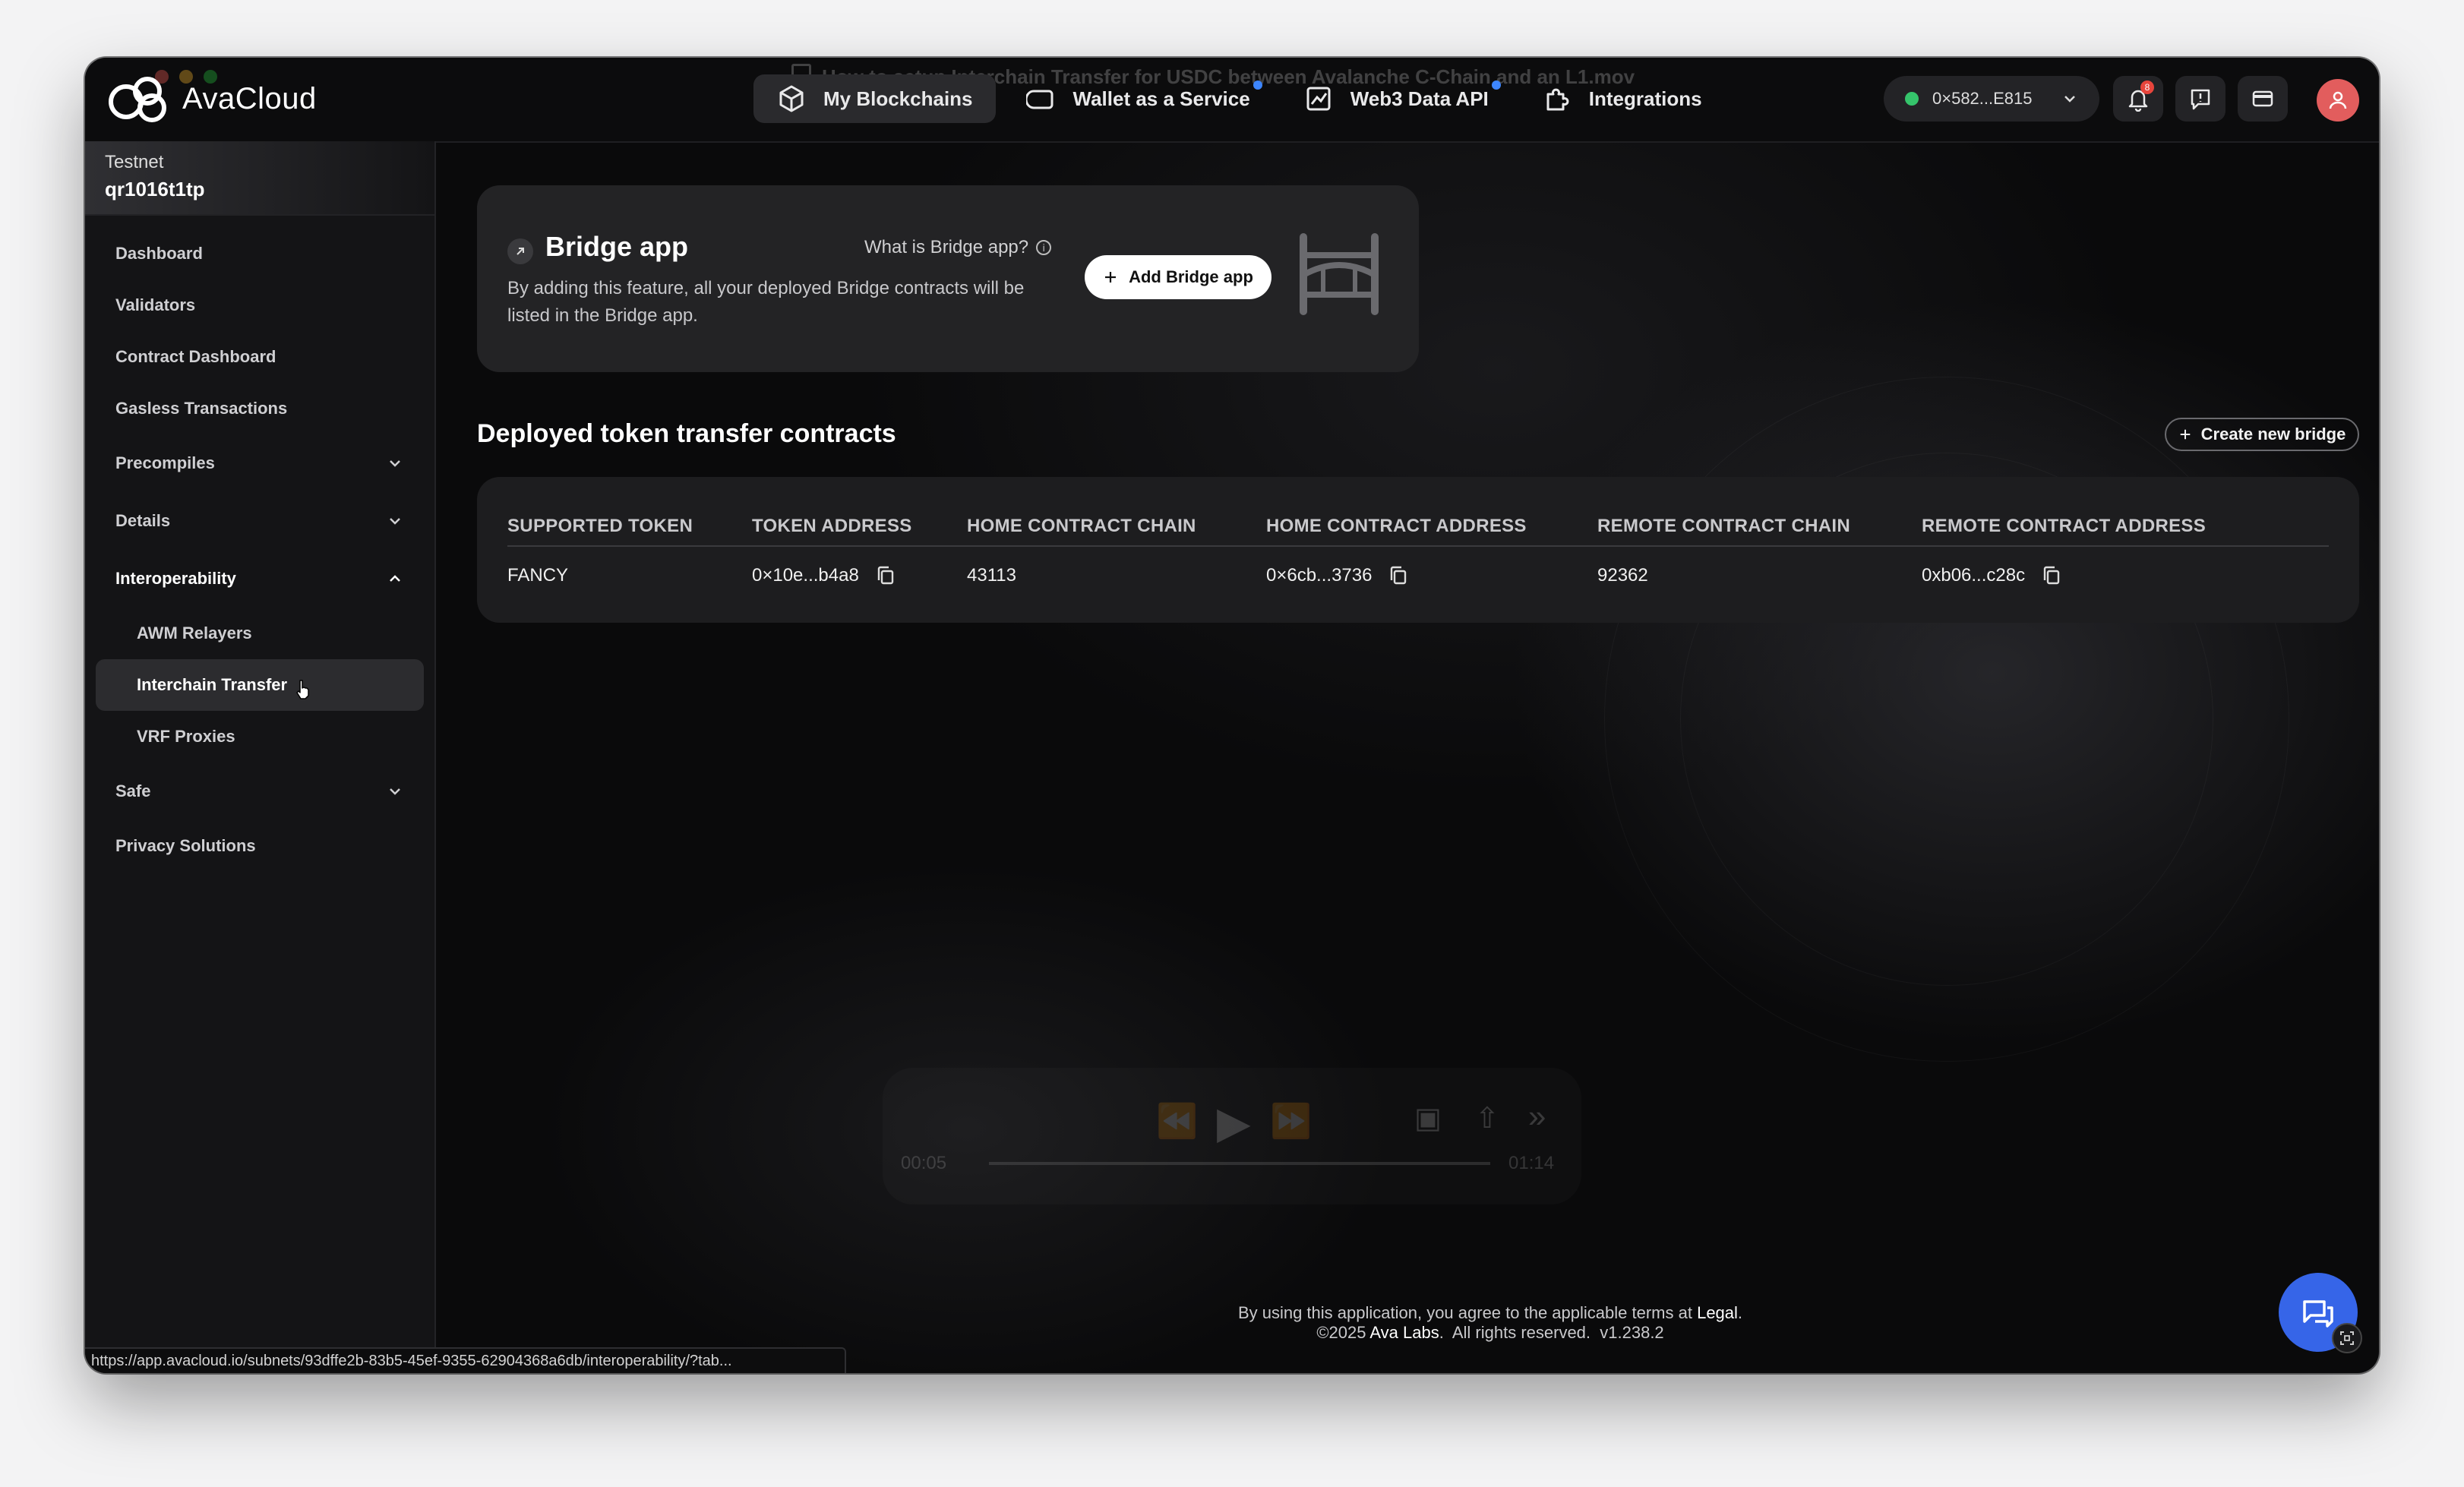 The height and width of the screenshot is (1487, 2464). What do you see at coordinates (1645, 98) in the screenshot?
I see `nav-label: Integrations` at bounding box center [1645, 98].